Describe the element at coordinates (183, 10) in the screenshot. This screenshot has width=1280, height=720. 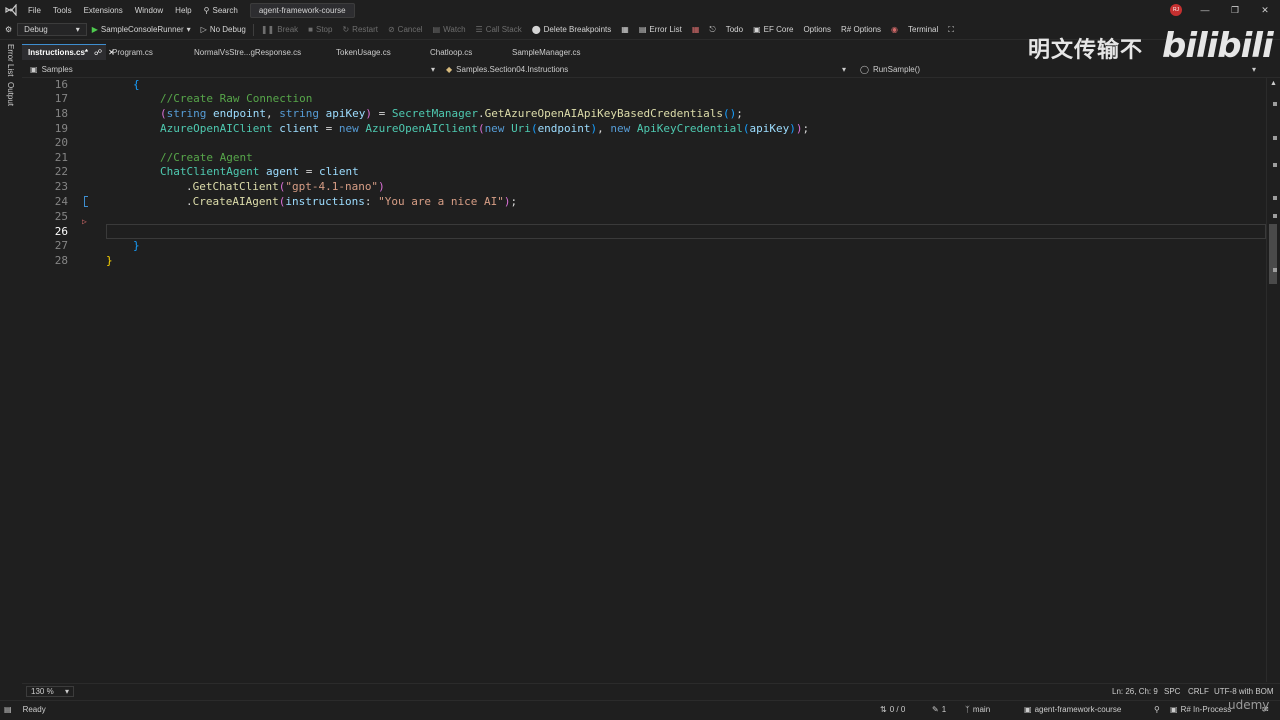
I see `menu-help: Help` at that location.